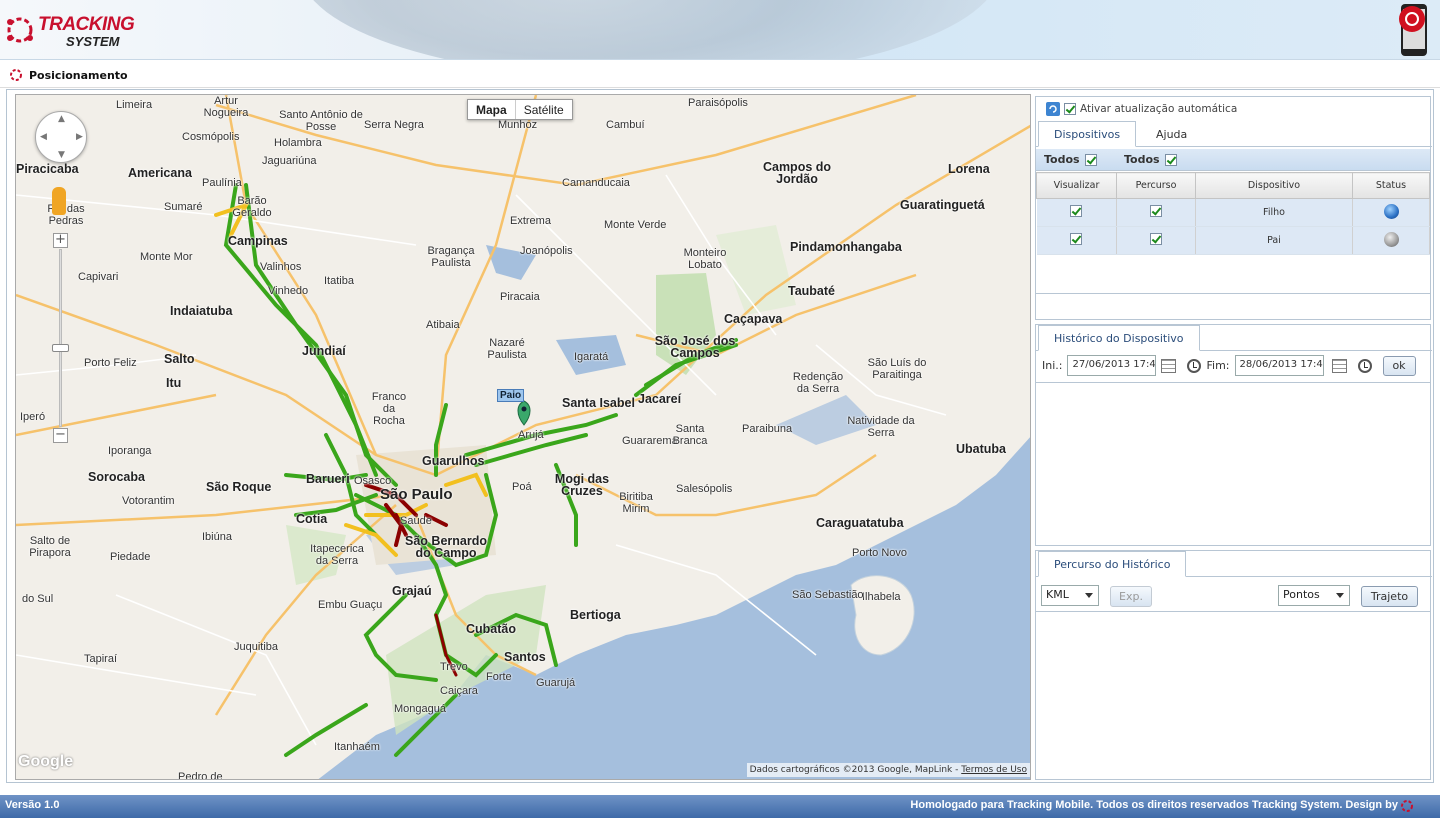 The height and width of the screenshot is (818, 1440). I want to click on map-label-sao-luis-do-paraitinga: São Luís do Paraitinga, so click(897, 369).